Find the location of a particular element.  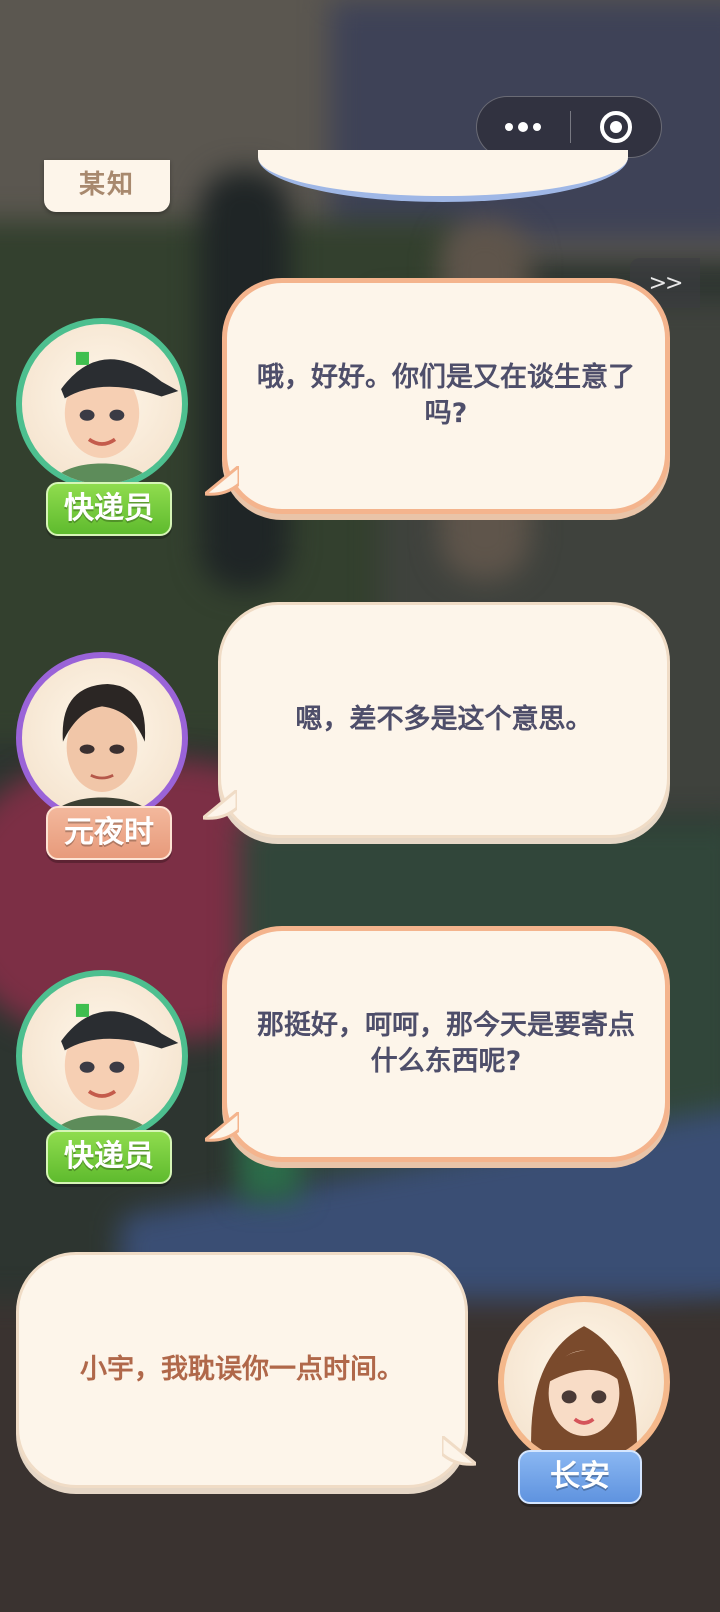

dialogue-bubble-3: 那挺好，呵呵，那今天是要寄点什么东西呢? is located at coordinates (446, 1044).